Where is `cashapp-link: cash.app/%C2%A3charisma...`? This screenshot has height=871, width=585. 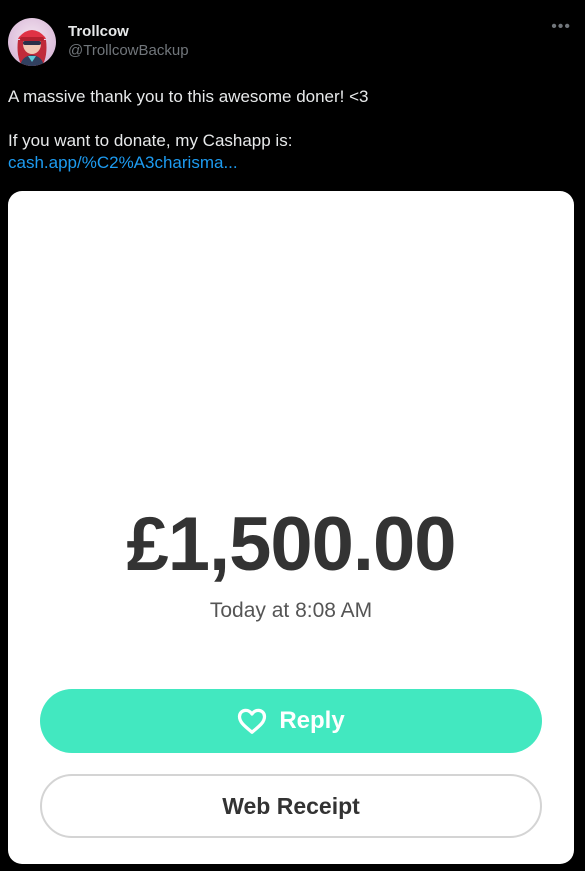 cashapp-link: cash.app/%C2%A3charisma... is located at coordinates (123, 162).